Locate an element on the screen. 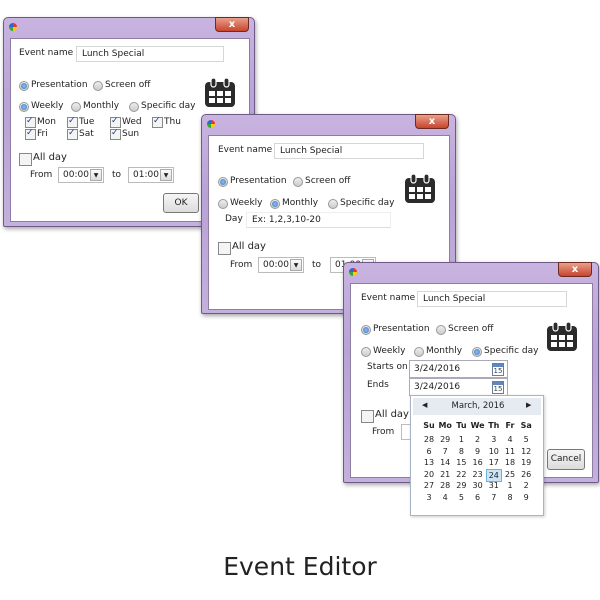  from-time-value: 00:00 is located at coordinates (76, 175).